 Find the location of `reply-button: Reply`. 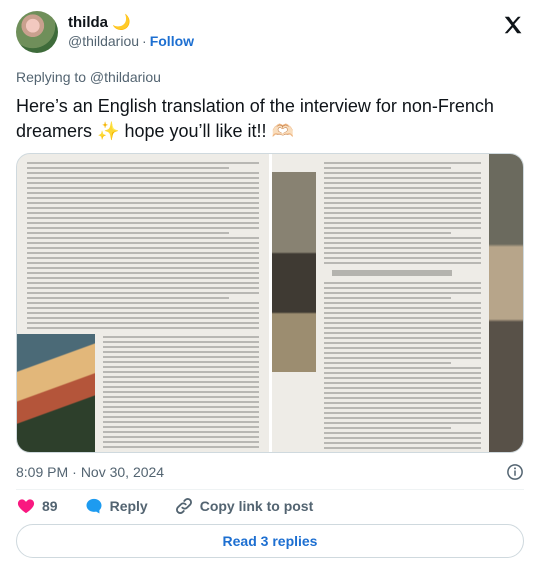

reply-button: Reply is located at coordinates (116, 506).